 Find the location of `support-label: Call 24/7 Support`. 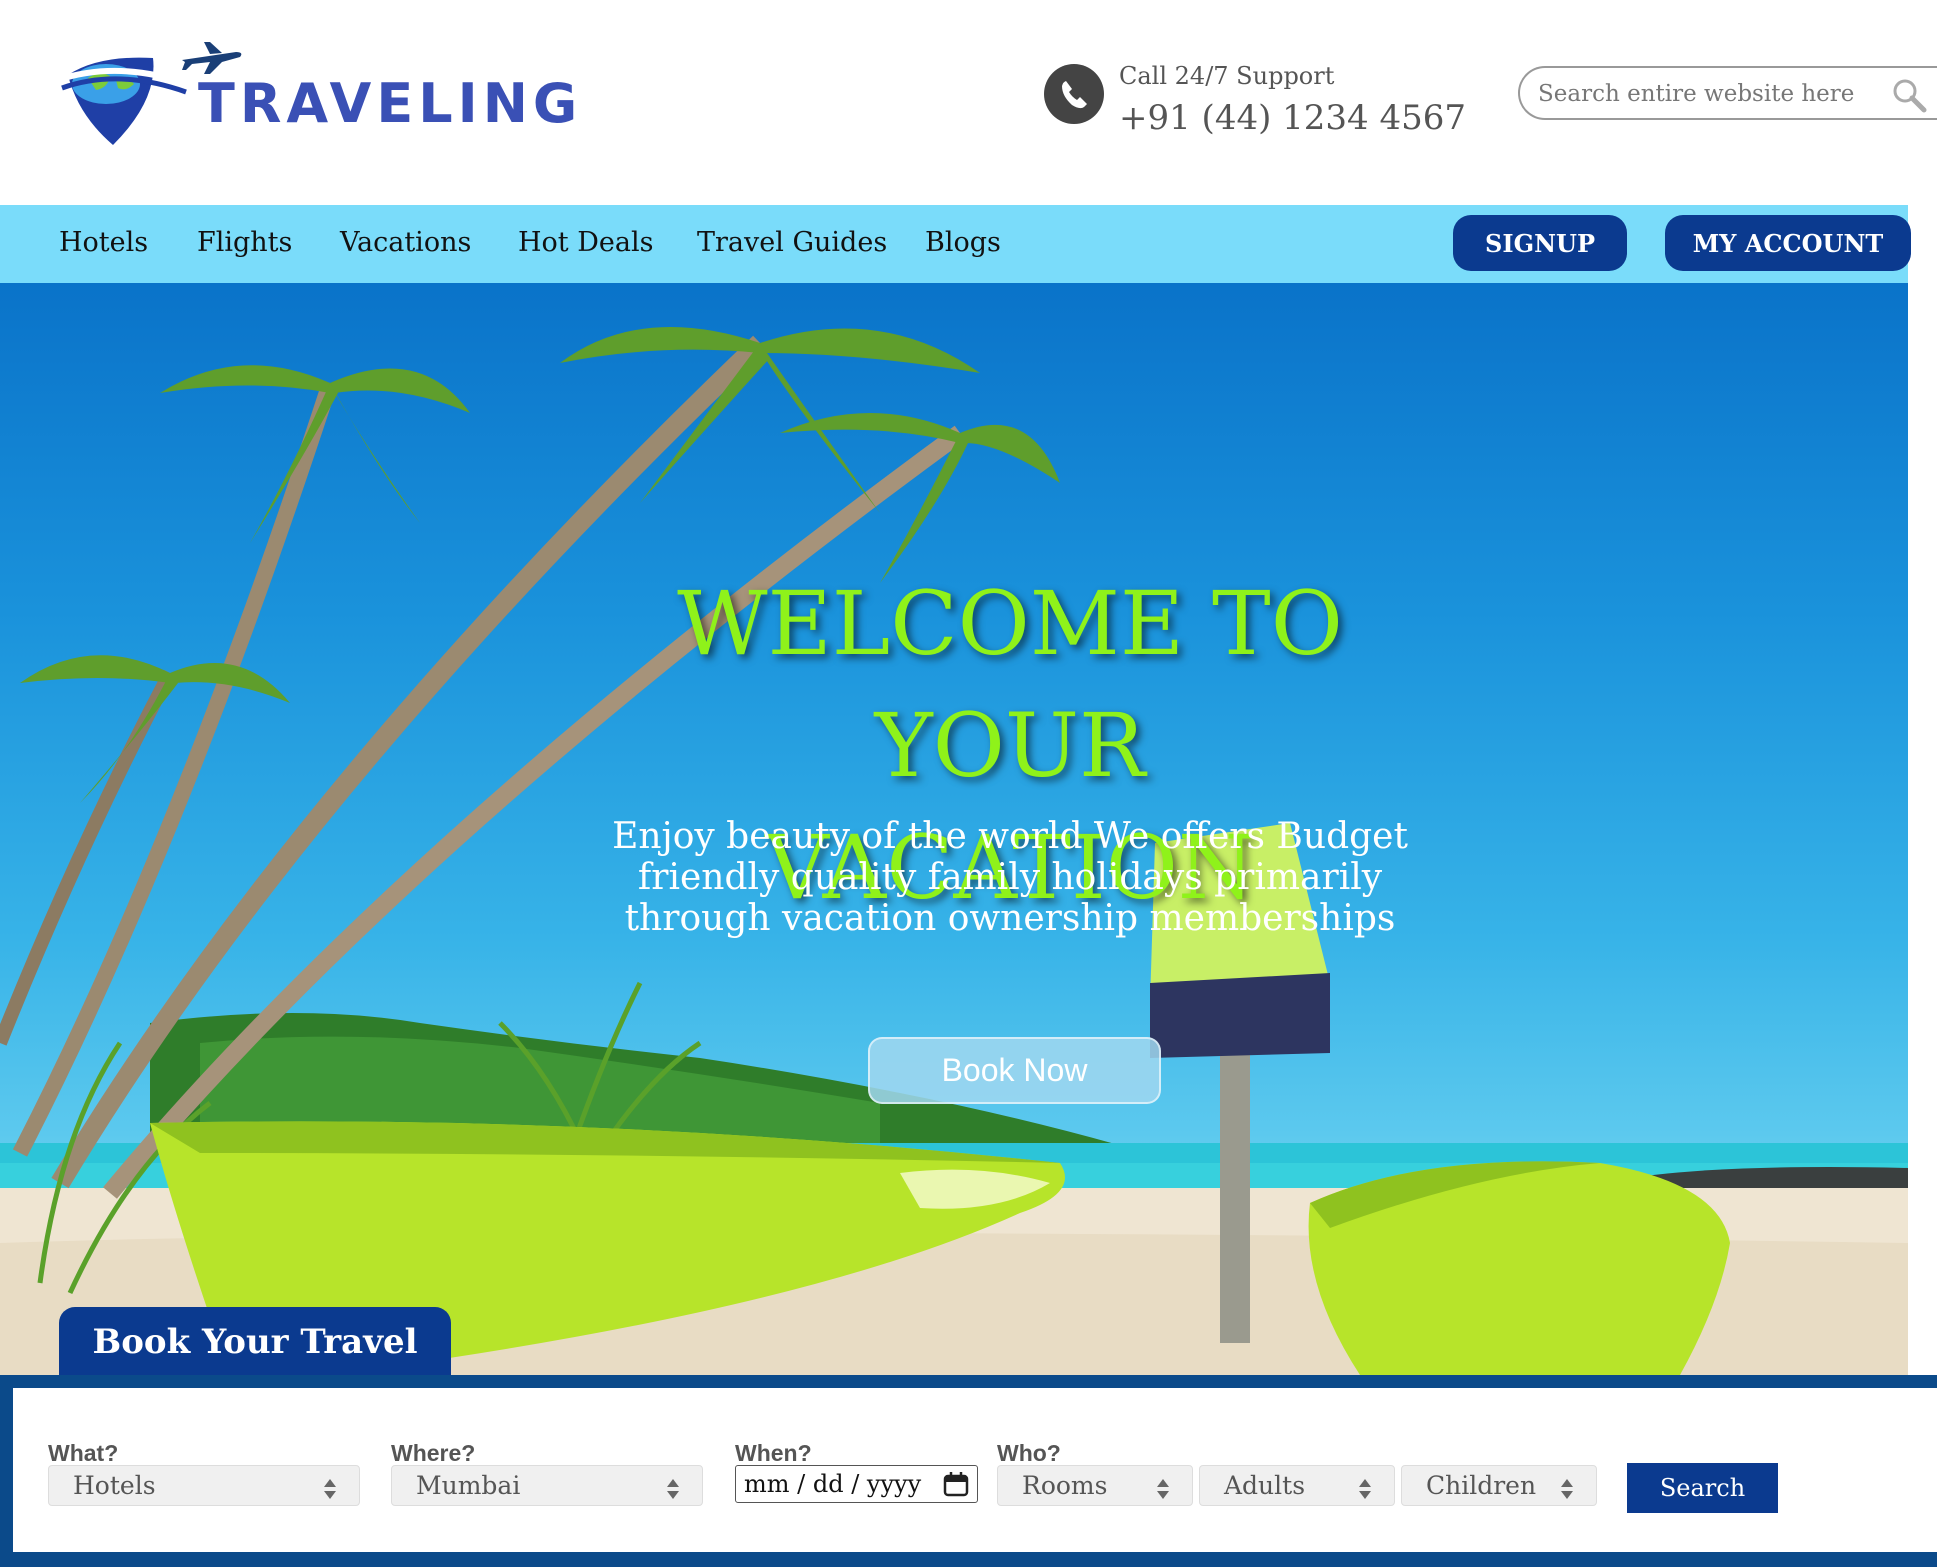

support-label: Call 24/7 Support is located at coordinates (1227, 76).